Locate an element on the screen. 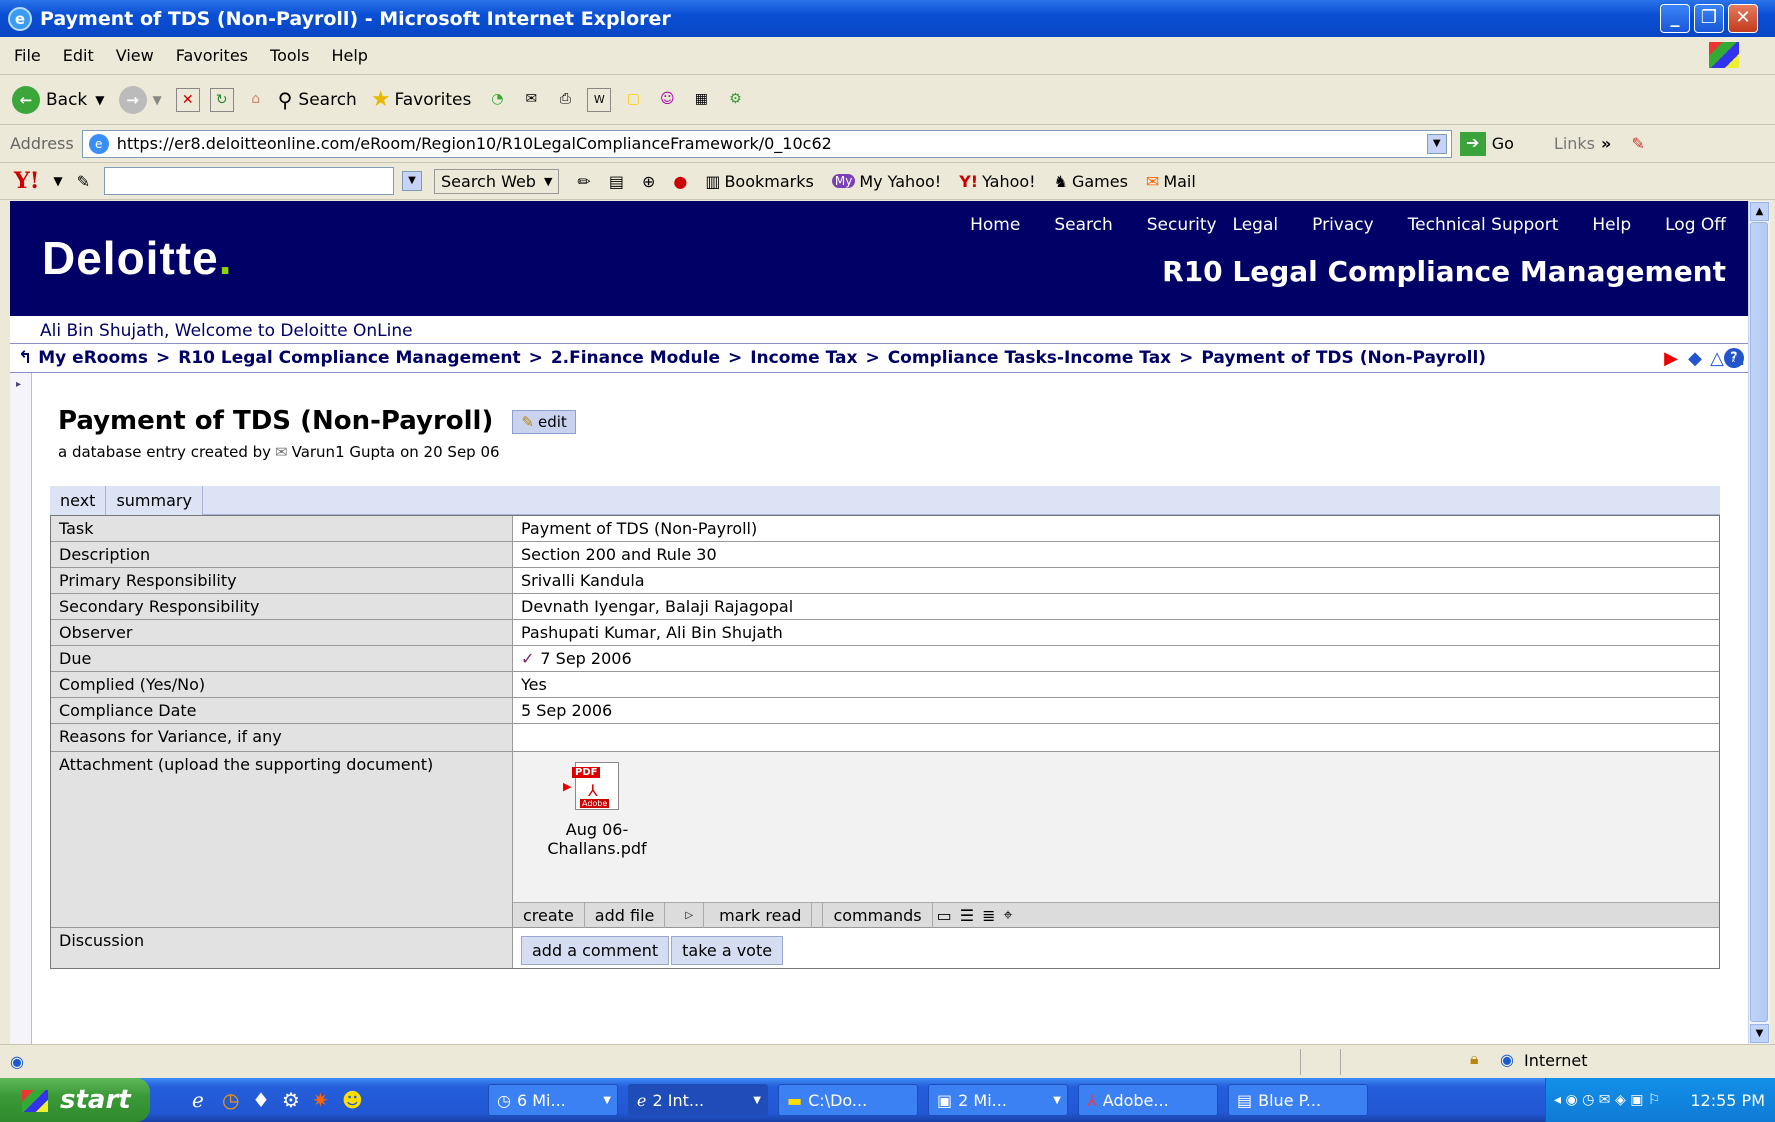 This screenshot has width=1775, height=1122. user-icon: ♙ is located at coordinates (1738, 359).